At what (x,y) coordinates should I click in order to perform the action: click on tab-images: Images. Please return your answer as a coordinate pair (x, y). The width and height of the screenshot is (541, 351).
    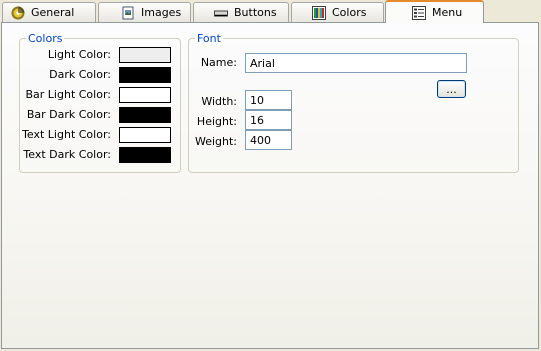
    Looking at the image, I should click on (144, 12).